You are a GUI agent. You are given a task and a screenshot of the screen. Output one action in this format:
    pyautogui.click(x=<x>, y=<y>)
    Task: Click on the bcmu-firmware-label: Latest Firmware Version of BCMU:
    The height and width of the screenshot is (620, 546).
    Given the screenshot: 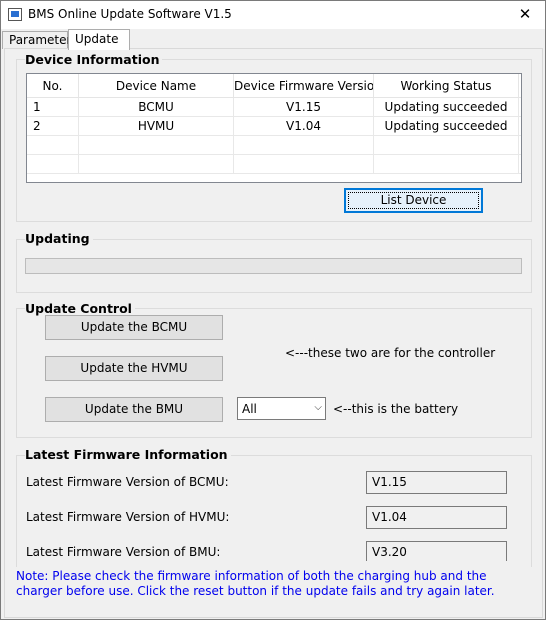 What is the action you would take?
    pyautogui.click(x=127, y=482)
    